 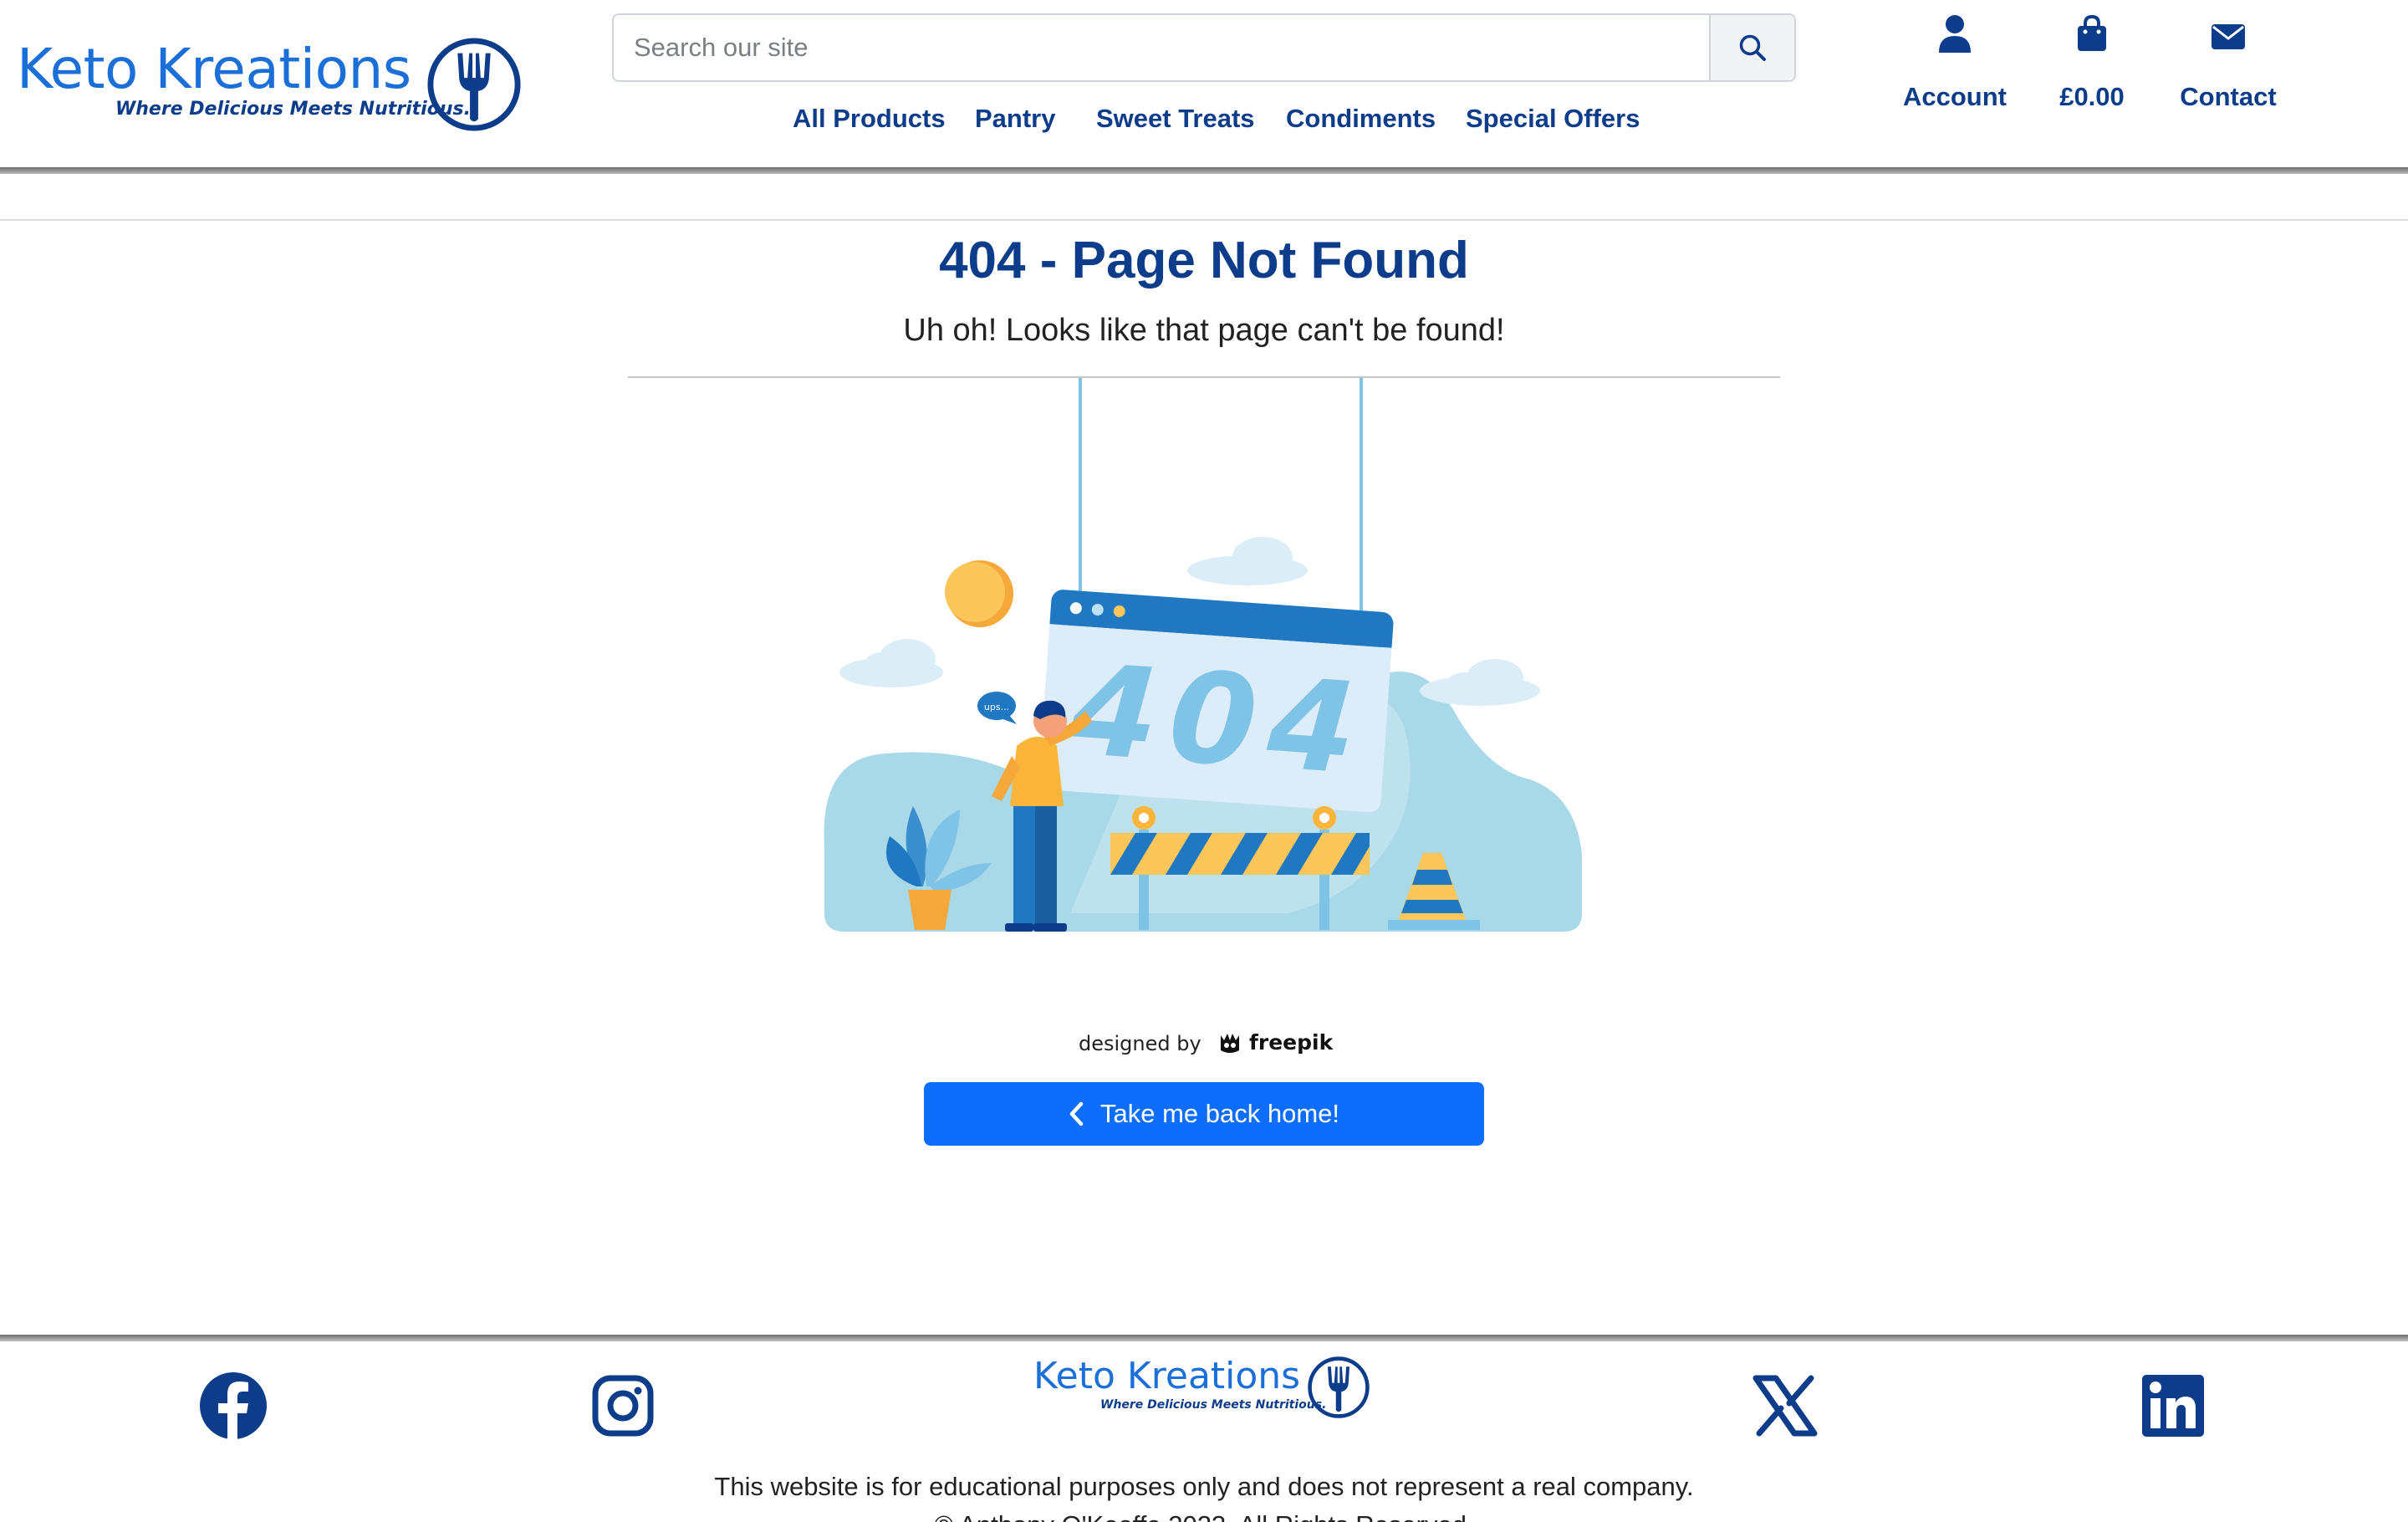 I want to click on credit-prefix: designed by, so click(x=1140, y=1043).